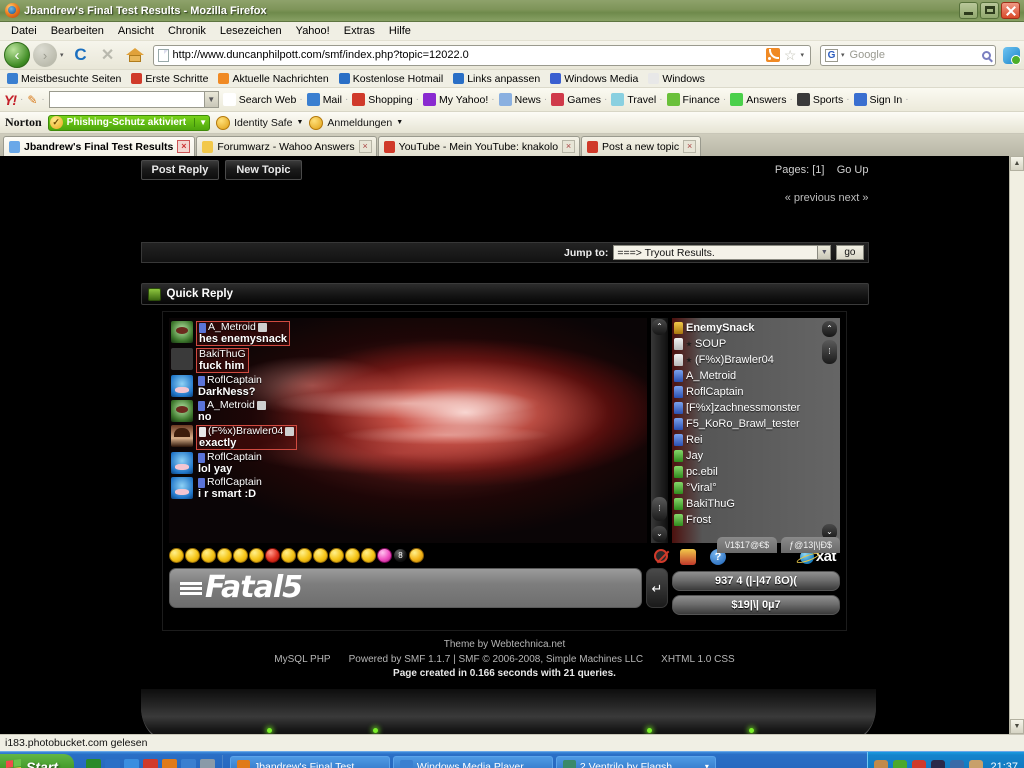 This screenshot has width=1024, height=768. What do you see at coordinates (479, 146) in the screenshot?
I see `browser-tab: YouTube - Mein YouTube: knakolo ×` at bounding box center [479, 146].